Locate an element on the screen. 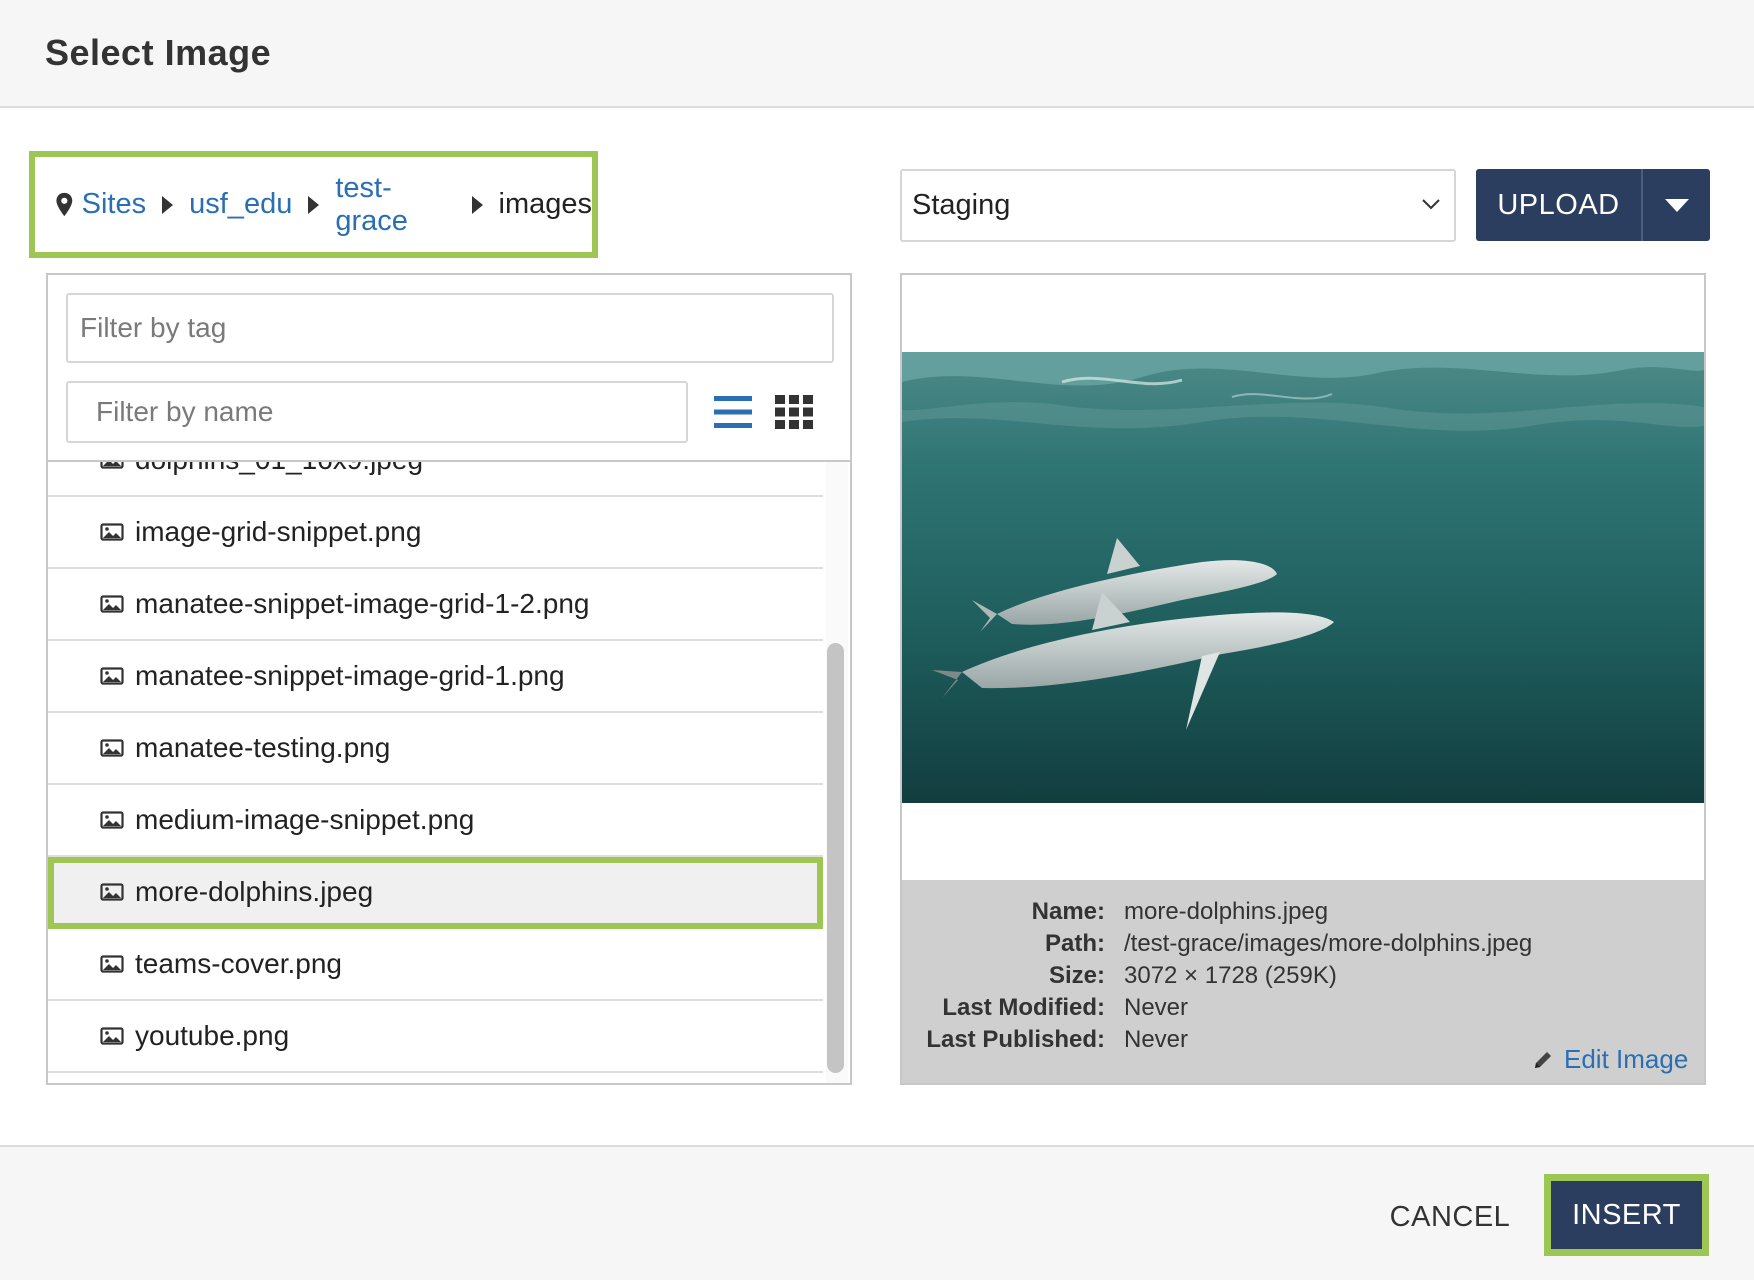  edit-image-link: Edit Image is located at coordinates (1610, 1059).